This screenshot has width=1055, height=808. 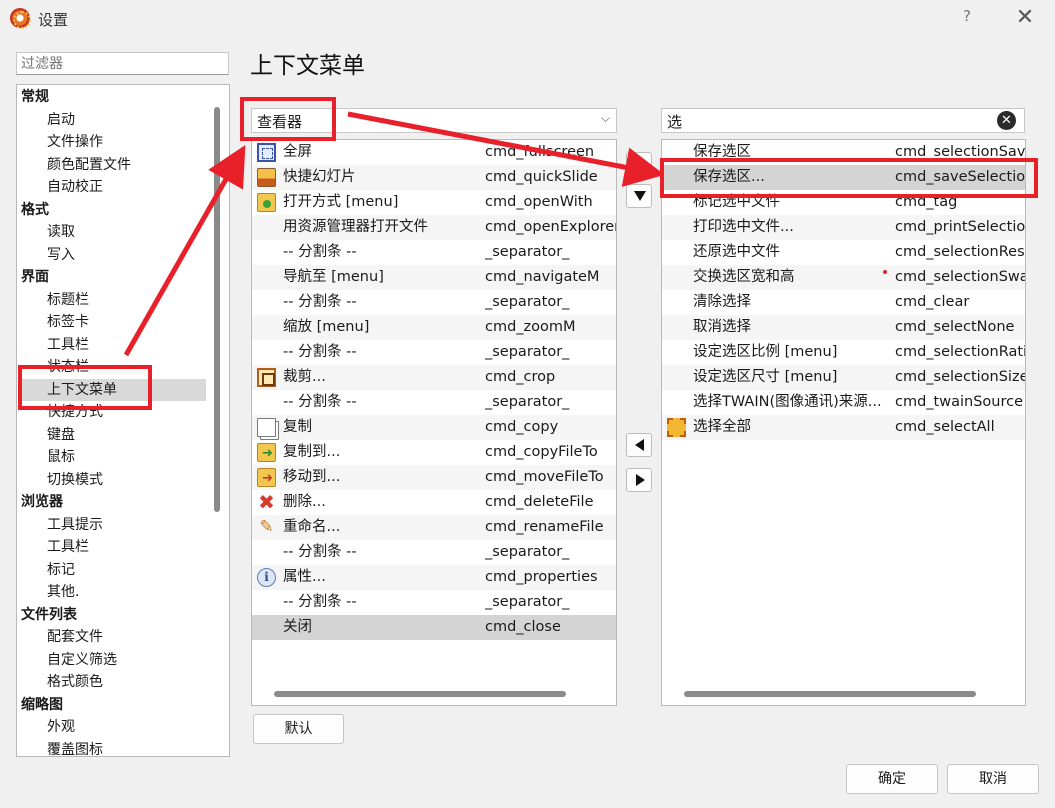 What do you see at coordinates (434, 453) in the screenshot?
I see `list-item: 复制到... cmd_copyFileTo` at bounding box center [434, 453].